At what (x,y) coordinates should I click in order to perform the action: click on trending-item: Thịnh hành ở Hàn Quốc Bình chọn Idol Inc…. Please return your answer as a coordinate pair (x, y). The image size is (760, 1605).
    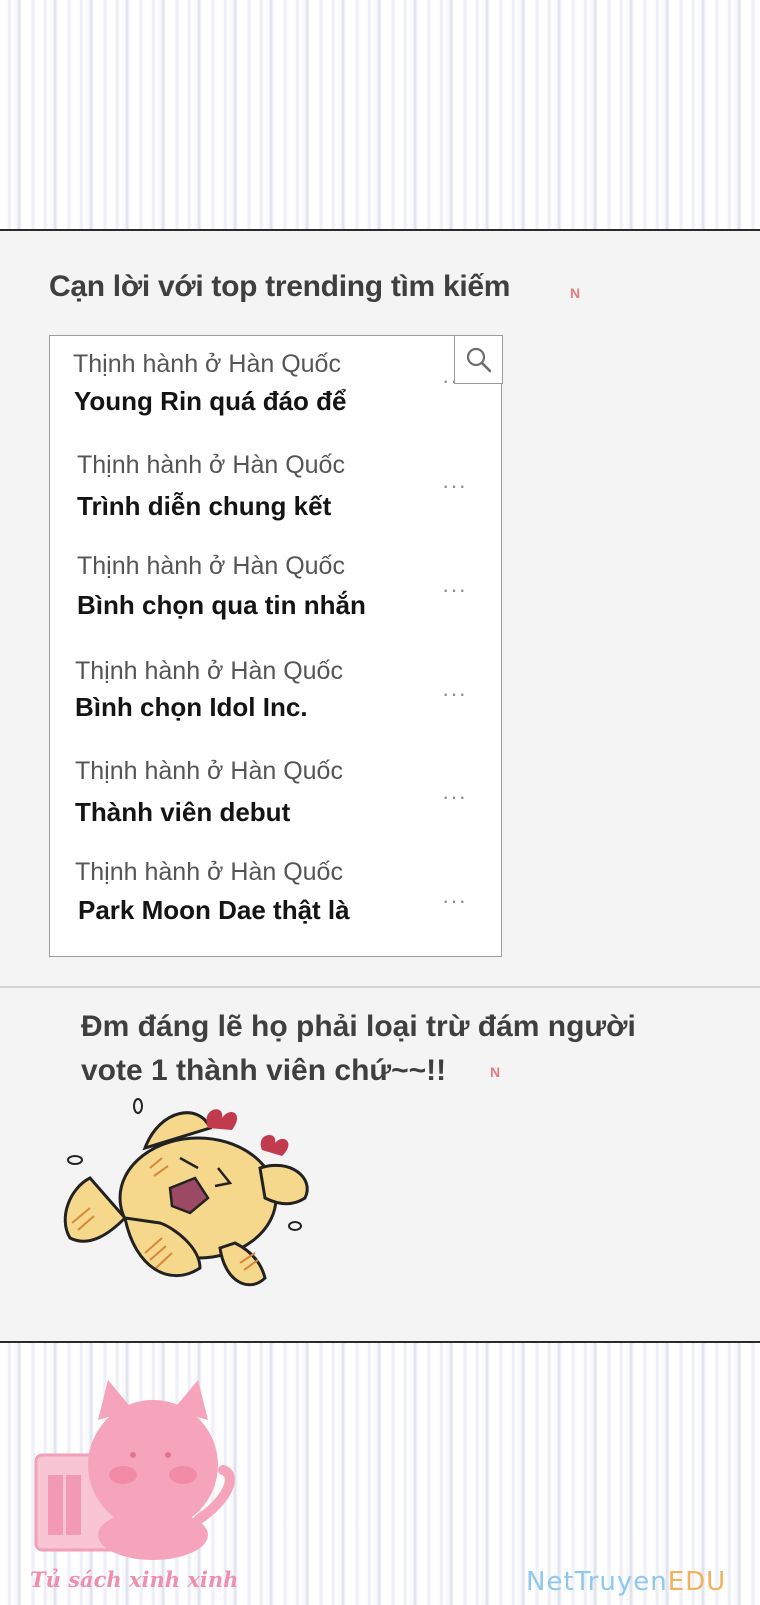
    Looking at the image, I should click on (276, 695).